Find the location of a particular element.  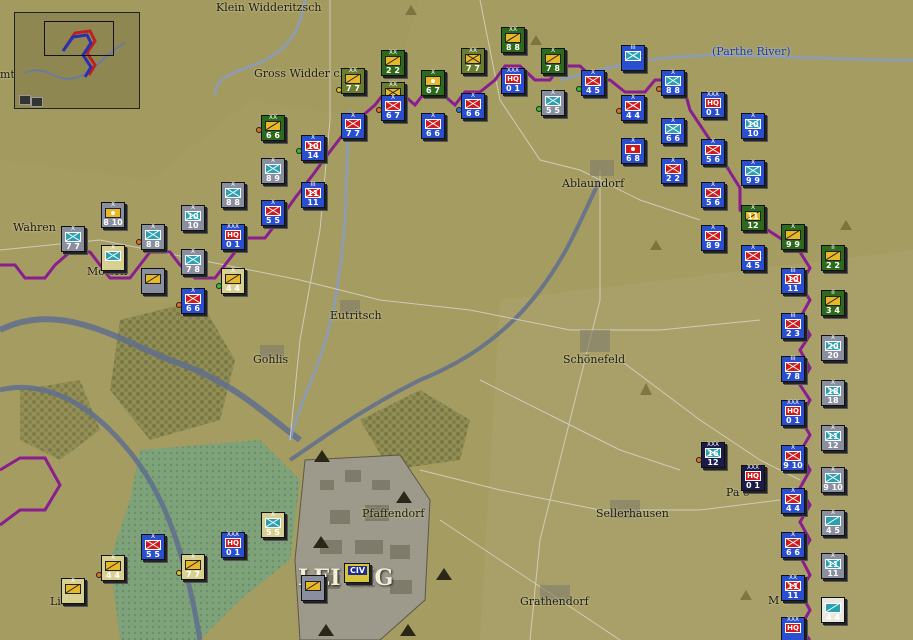

unit-counter-allied: X 10 14 is located at coordinates (313, 148).